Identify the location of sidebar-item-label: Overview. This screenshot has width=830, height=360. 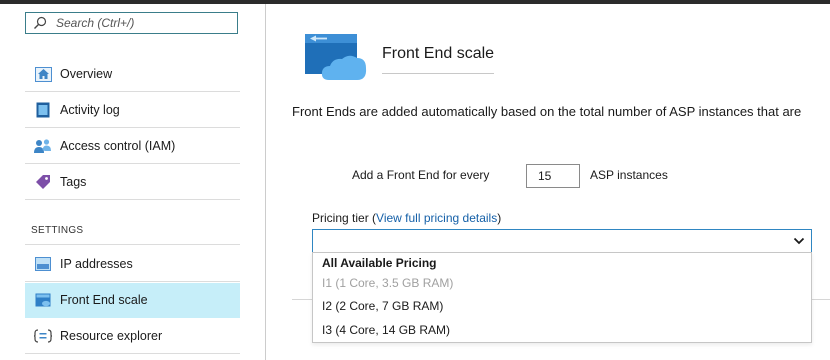
(86, 74).